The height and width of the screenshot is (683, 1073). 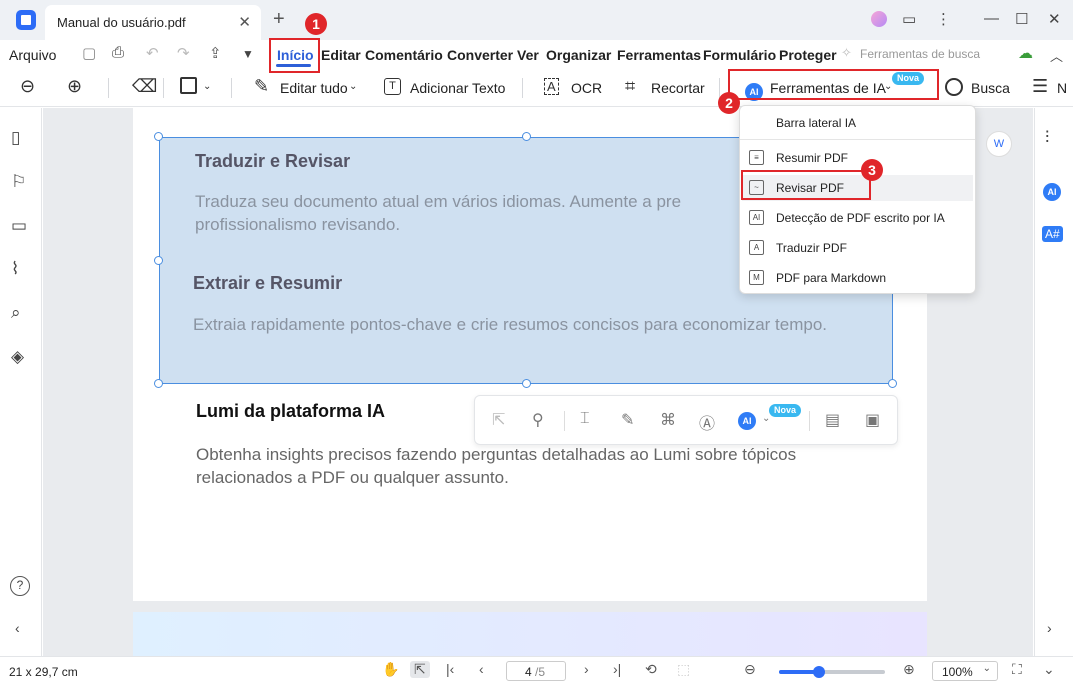 I want to click on more-tools-label: N, so click(x=1062, y=88).